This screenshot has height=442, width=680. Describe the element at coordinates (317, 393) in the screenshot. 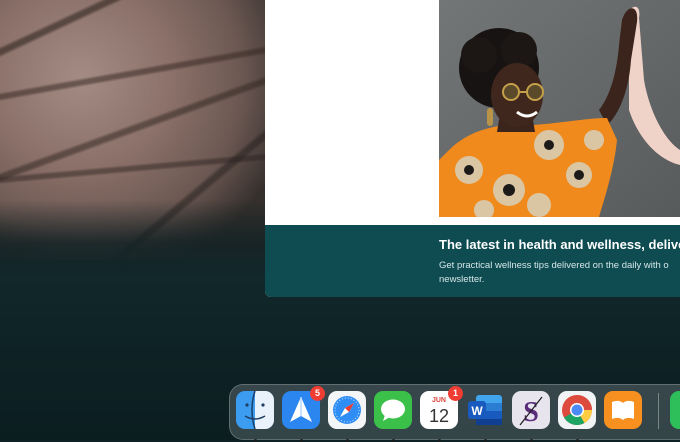

I see `notification-badge: 5` at that location.